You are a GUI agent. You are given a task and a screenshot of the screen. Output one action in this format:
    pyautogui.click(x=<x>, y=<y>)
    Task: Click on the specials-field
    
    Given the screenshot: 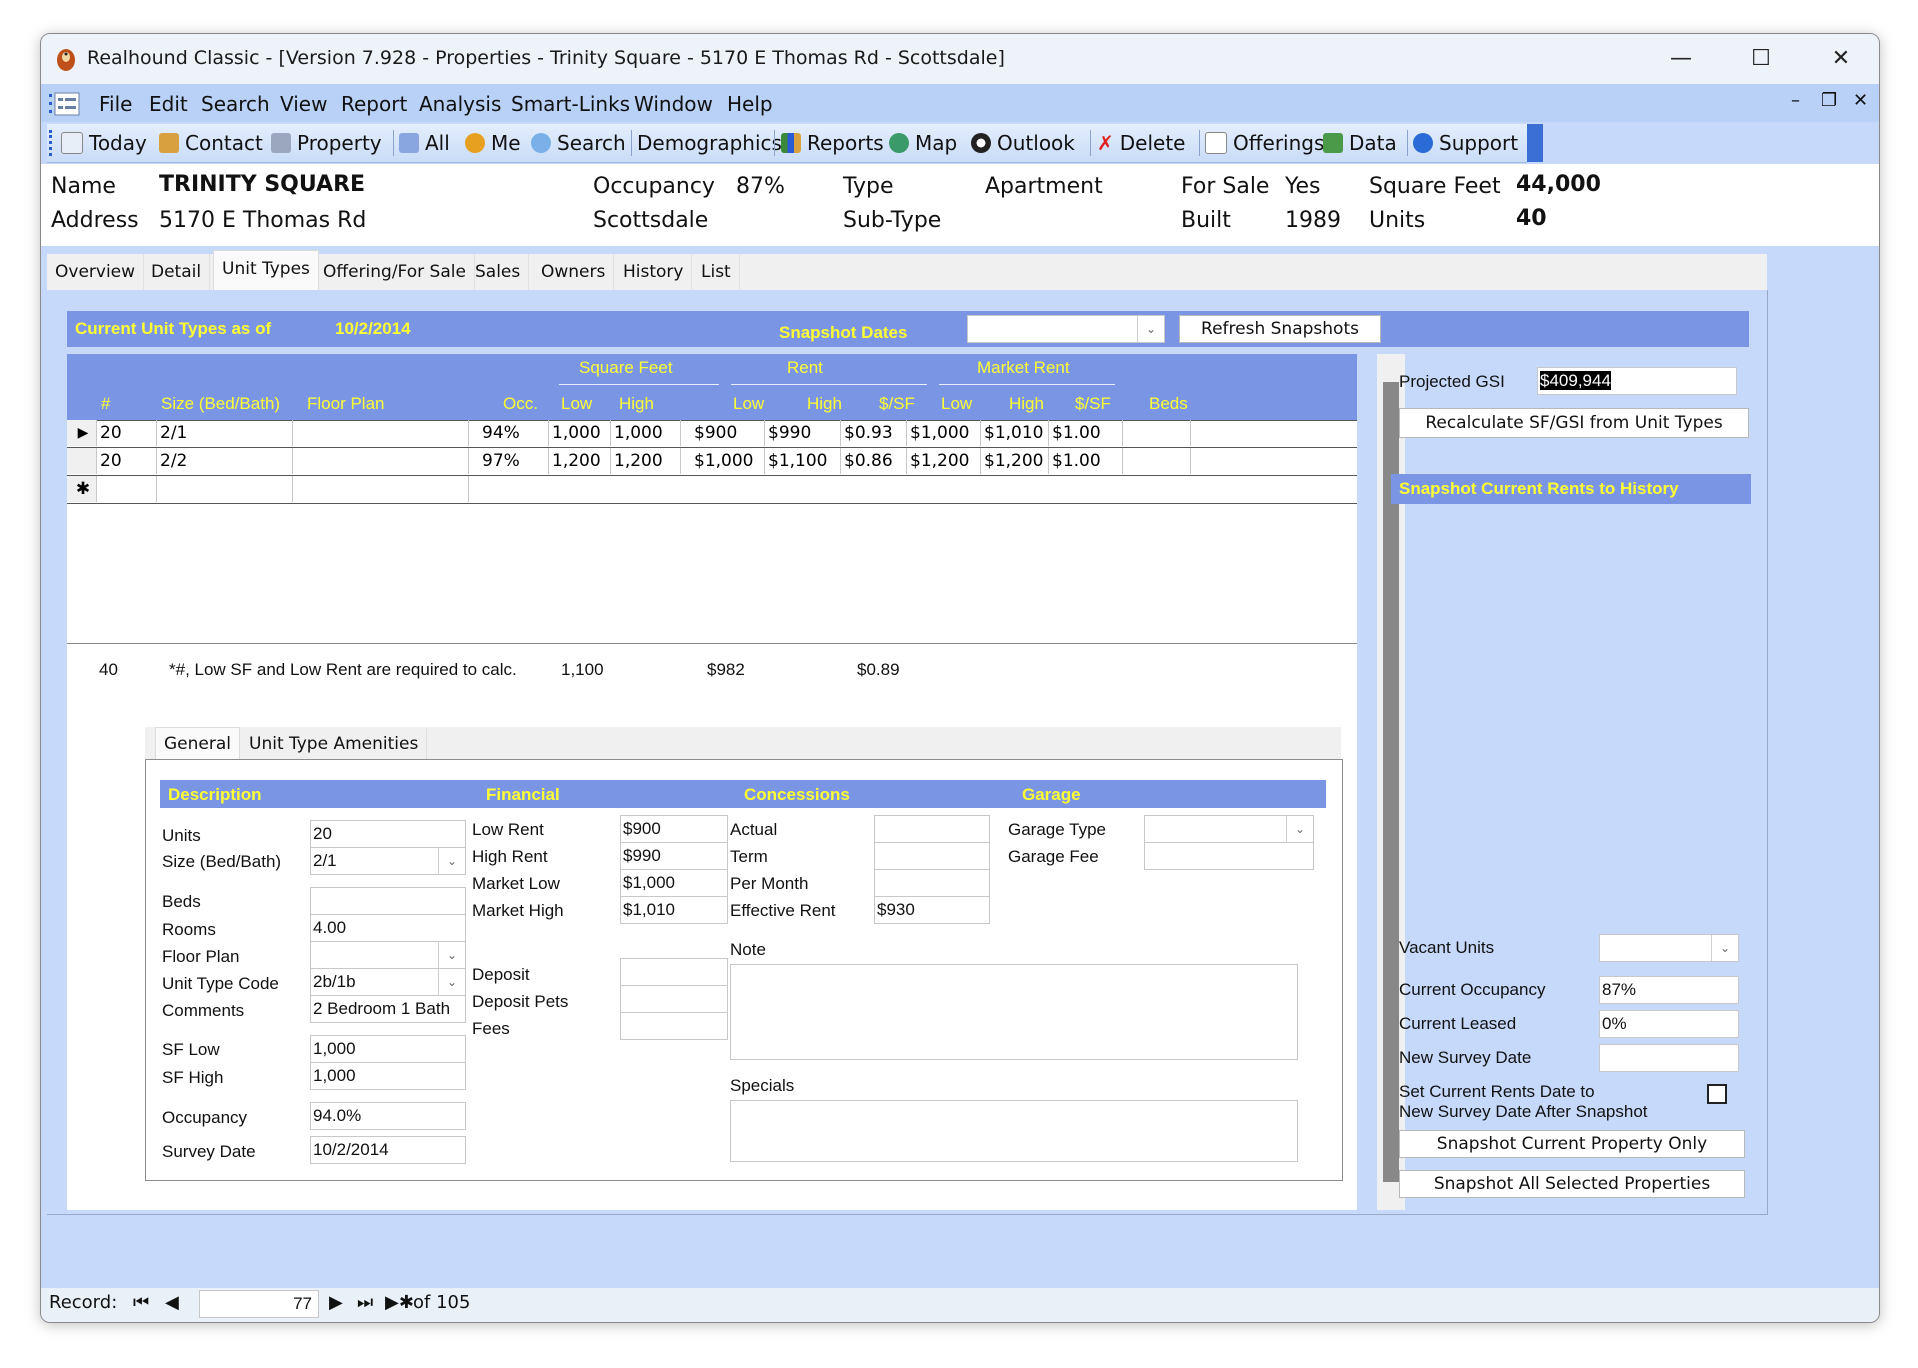 What is the action you would take?
    pyautogui.click(x=1014, y=1131)
    